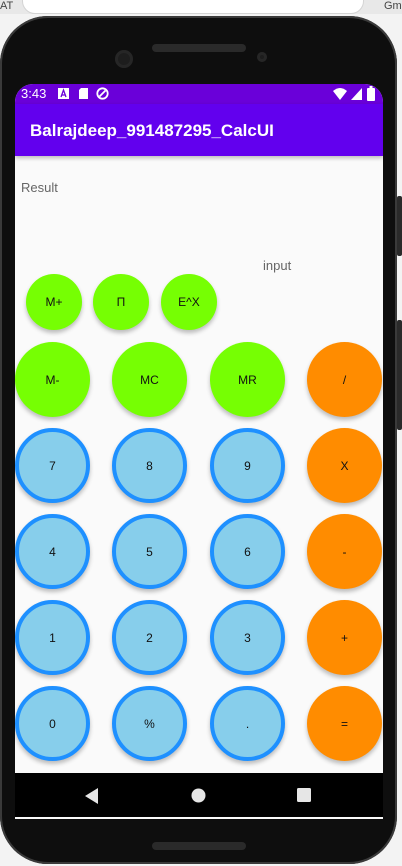 This screenshot has width=402, height=866. What do you see at coordinates (199, 846) in the screenshot?
I see `bottom-speaker` at bounding box center [199, 846].